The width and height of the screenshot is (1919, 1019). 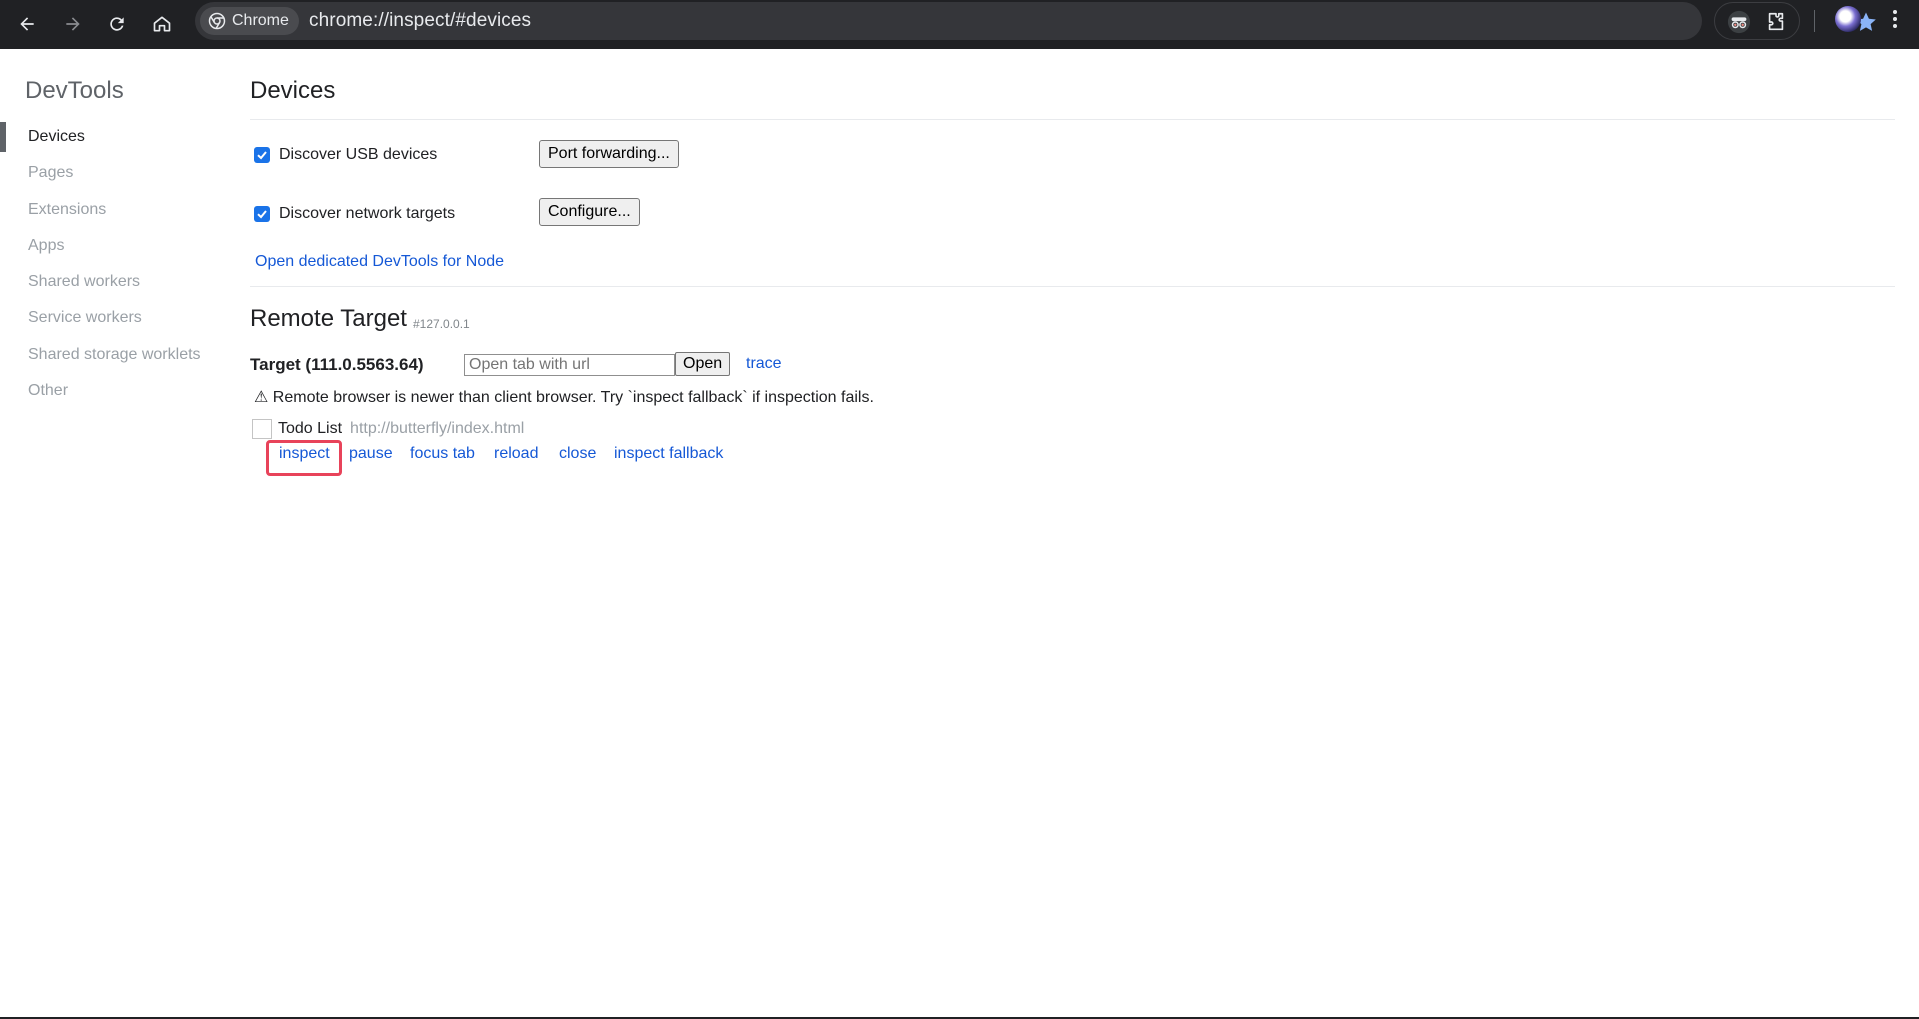 I want to click on forward-arrow-icon, so click(x=73, y=24).